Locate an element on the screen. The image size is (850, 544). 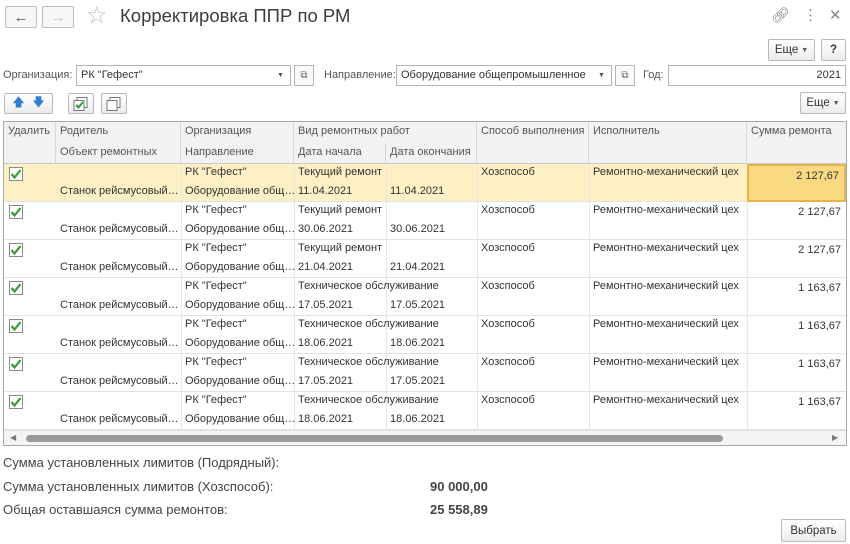
help-button: ? is located at coordinates (833, 50).